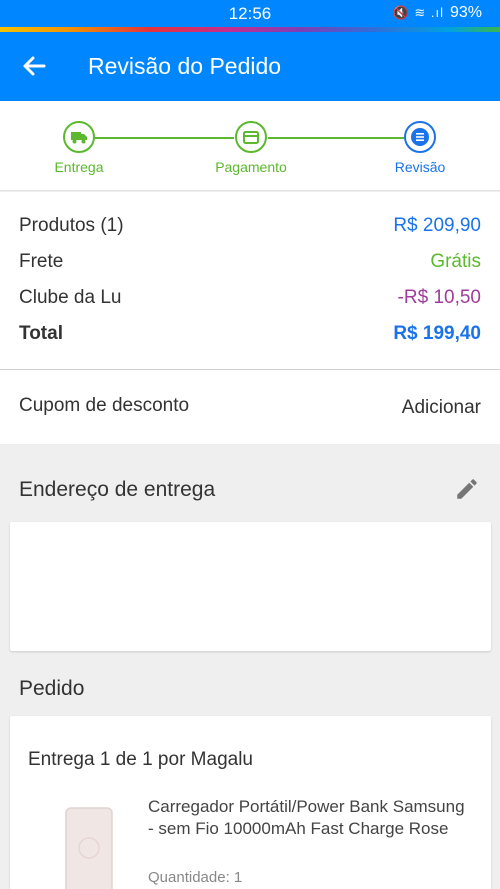  Describe the element at coordinates (41, 333) in the screenshot. I see `total-label: Total` at that location.